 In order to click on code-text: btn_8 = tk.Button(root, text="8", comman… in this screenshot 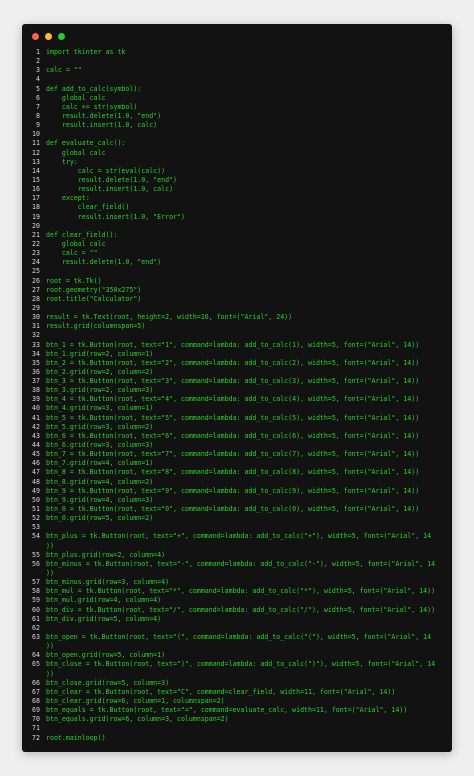, I will do `click(233, 472)`.